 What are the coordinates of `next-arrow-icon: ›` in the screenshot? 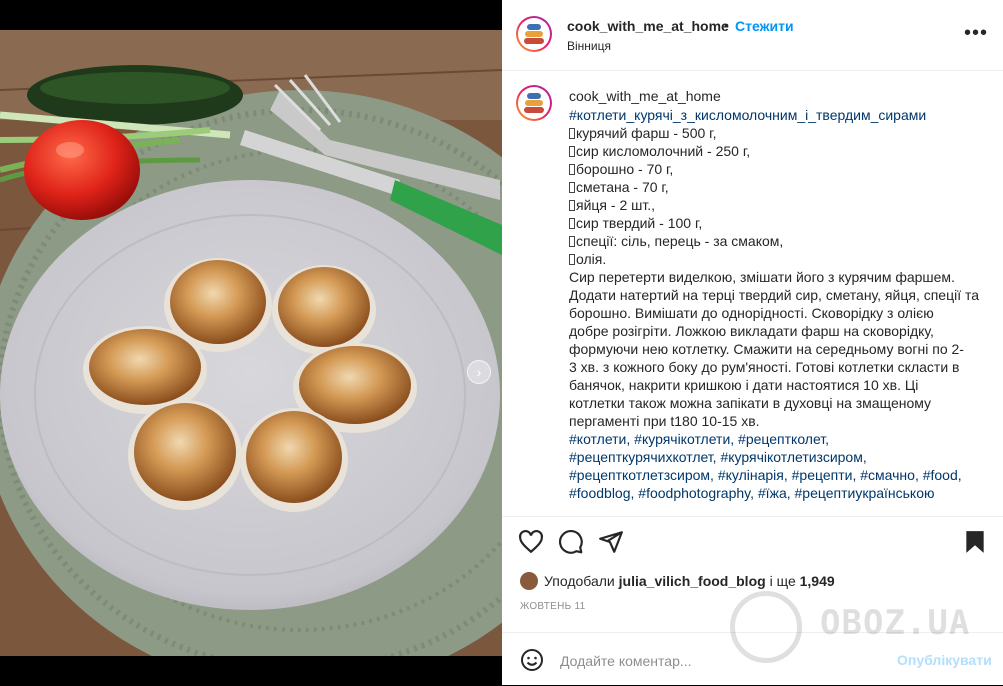 It's located at (479, 372).